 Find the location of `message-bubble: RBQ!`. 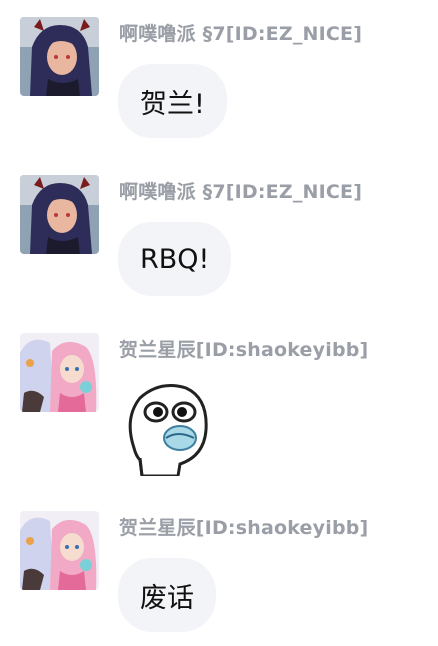

message-bubble: RBQ! is located at coordinates (175, 259).